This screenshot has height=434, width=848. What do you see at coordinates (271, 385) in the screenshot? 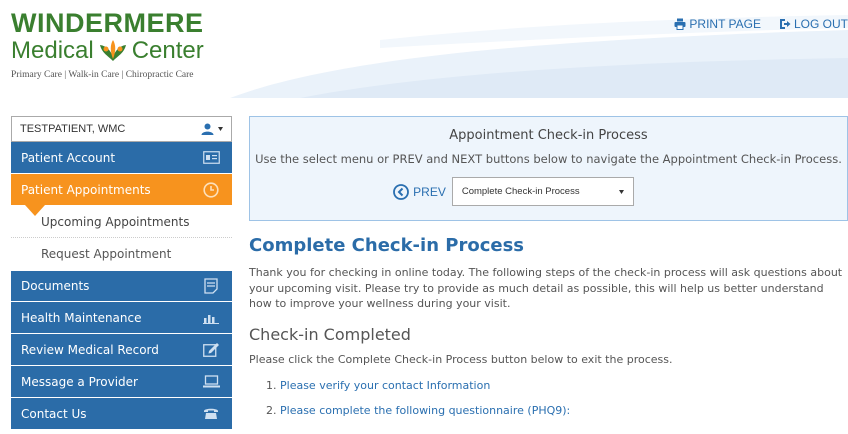
I see `step-number: 1.` at bounding box center [271, 385].